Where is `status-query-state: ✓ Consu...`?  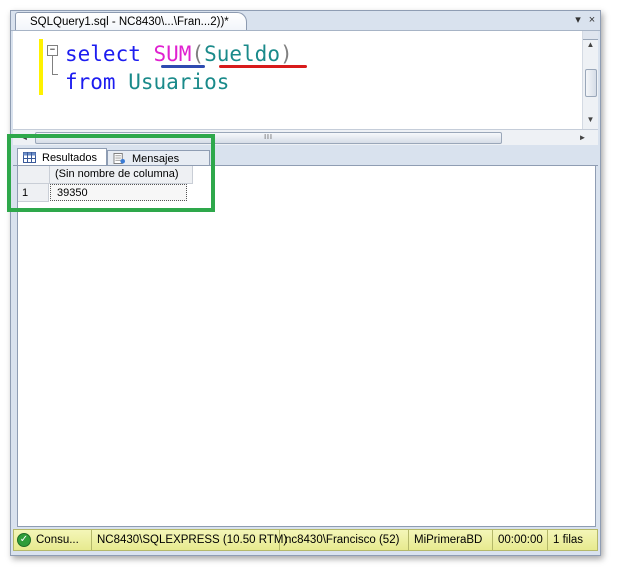
status-query-state: ✓ Consu... is located at coordinates (53, 540).